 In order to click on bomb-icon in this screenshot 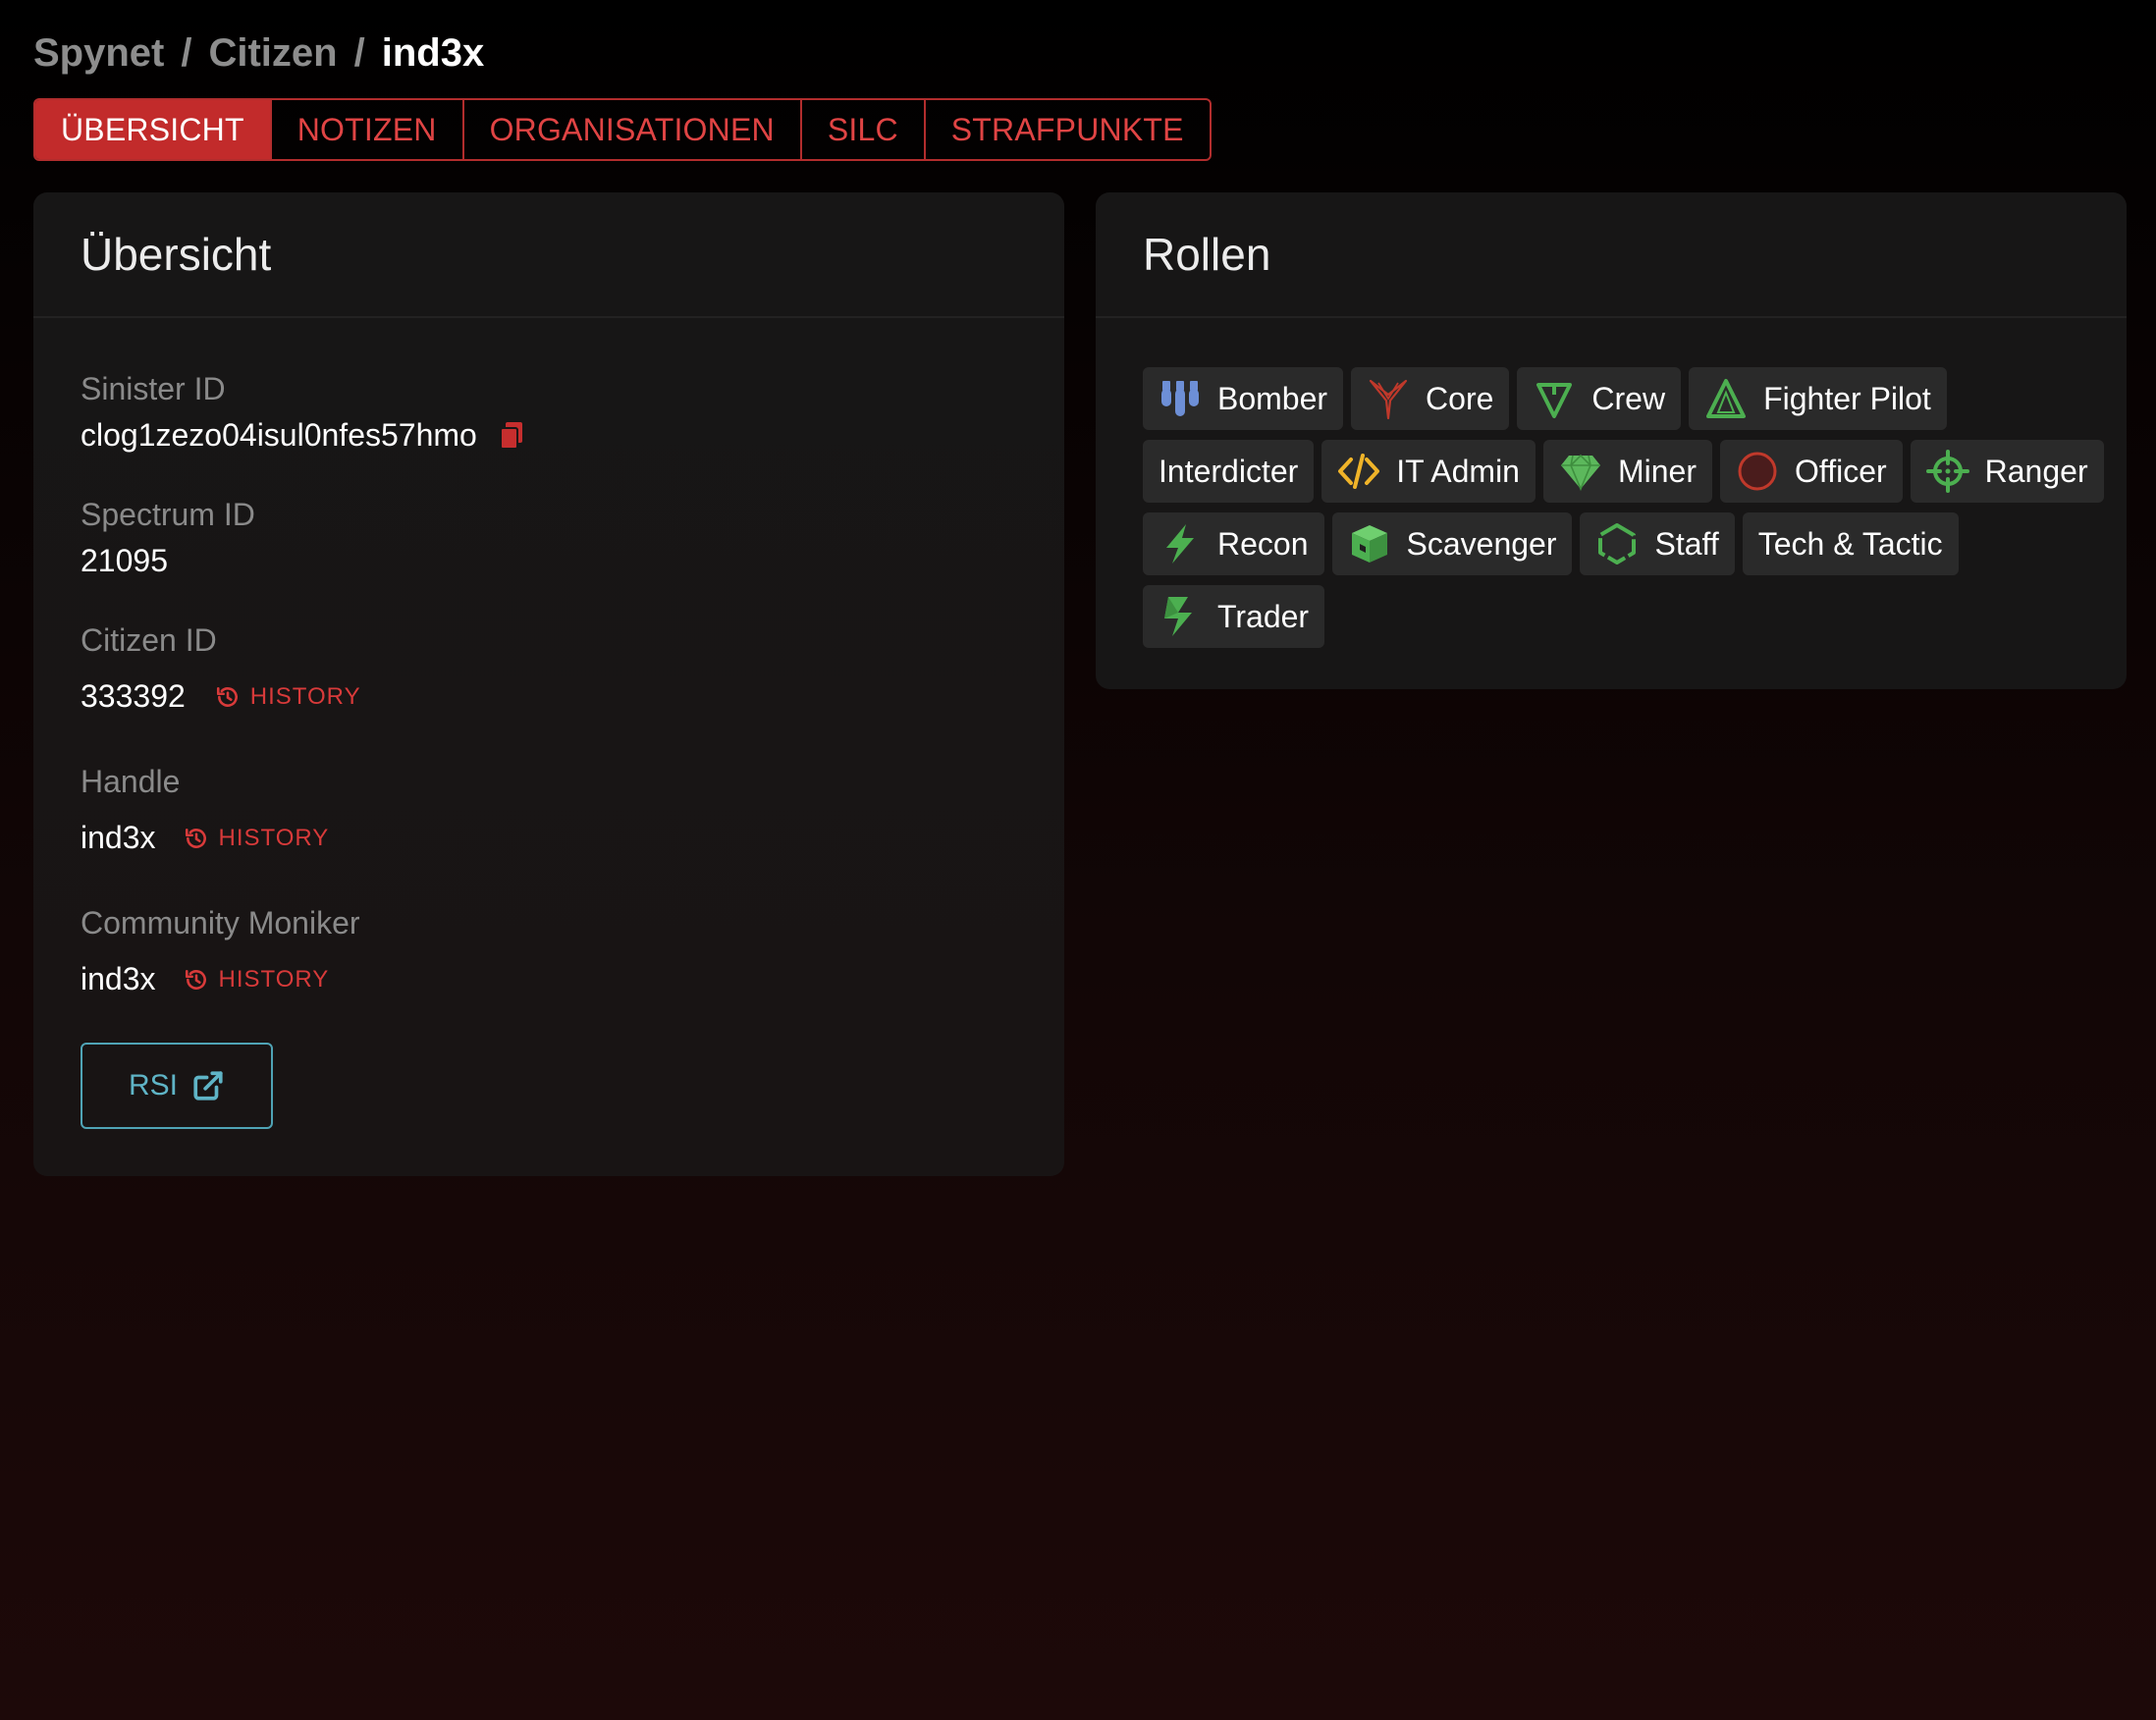, I will do `click(1180, 398)`.